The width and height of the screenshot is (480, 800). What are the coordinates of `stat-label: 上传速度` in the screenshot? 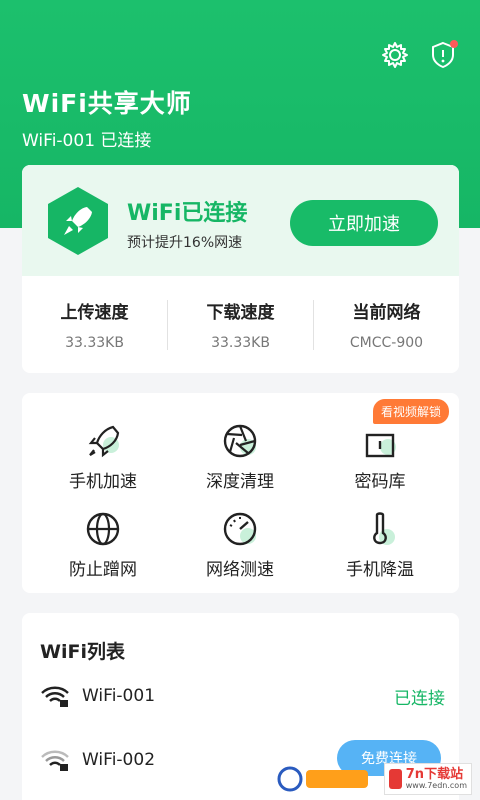 It's located at (94, 313).